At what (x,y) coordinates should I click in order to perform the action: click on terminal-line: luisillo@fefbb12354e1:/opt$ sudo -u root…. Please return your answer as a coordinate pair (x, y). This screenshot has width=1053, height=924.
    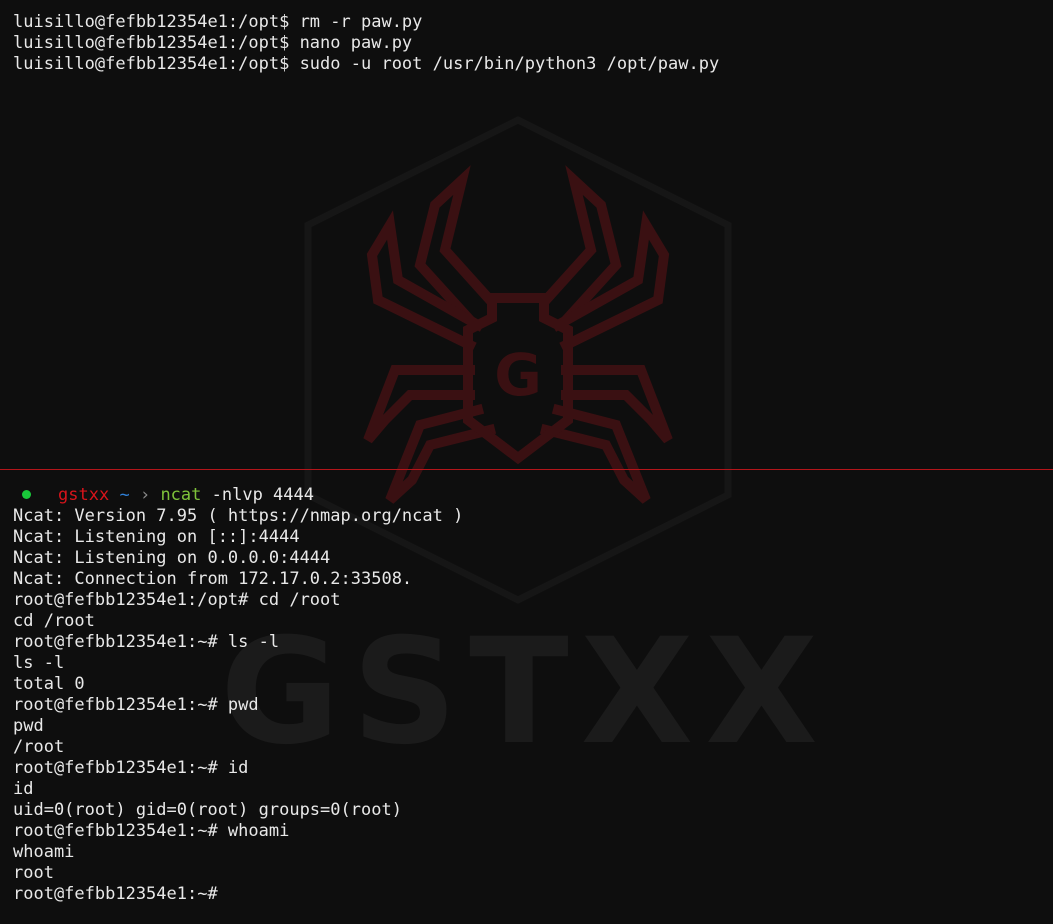
    Looking at the image, I should click on (366, 64).